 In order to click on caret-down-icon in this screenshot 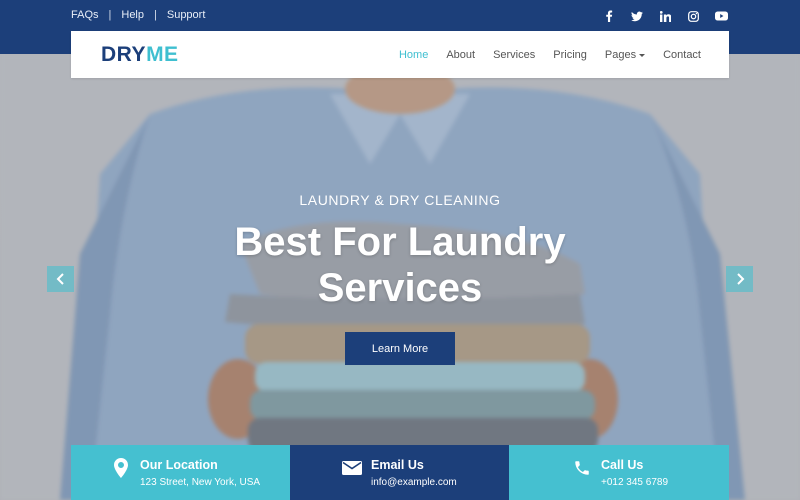, I will do `click(642, 55)`.